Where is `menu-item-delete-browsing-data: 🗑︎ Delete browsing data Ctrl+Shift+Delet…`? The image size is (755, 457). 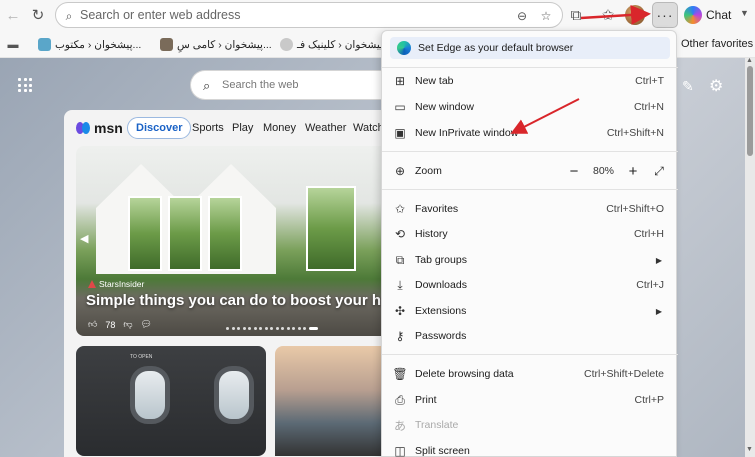 menu-item-delete-browsing-data: 🗑︎ Delete browsing data Ctrl+Shift+Delet… is located at coordinates (530, 374).